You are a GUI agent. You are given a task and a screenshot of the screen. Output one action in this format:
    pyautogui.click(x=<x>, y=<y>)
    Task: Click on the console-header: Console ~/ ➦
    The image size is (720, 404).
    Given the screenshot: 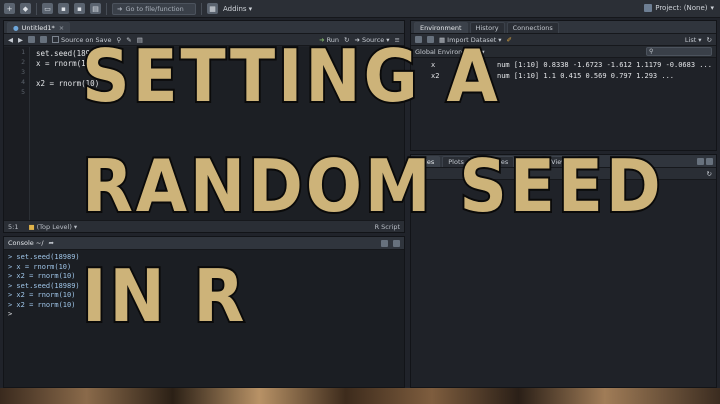 What is the action you would take?
    pyautogui.click(x=204, y=243)
    